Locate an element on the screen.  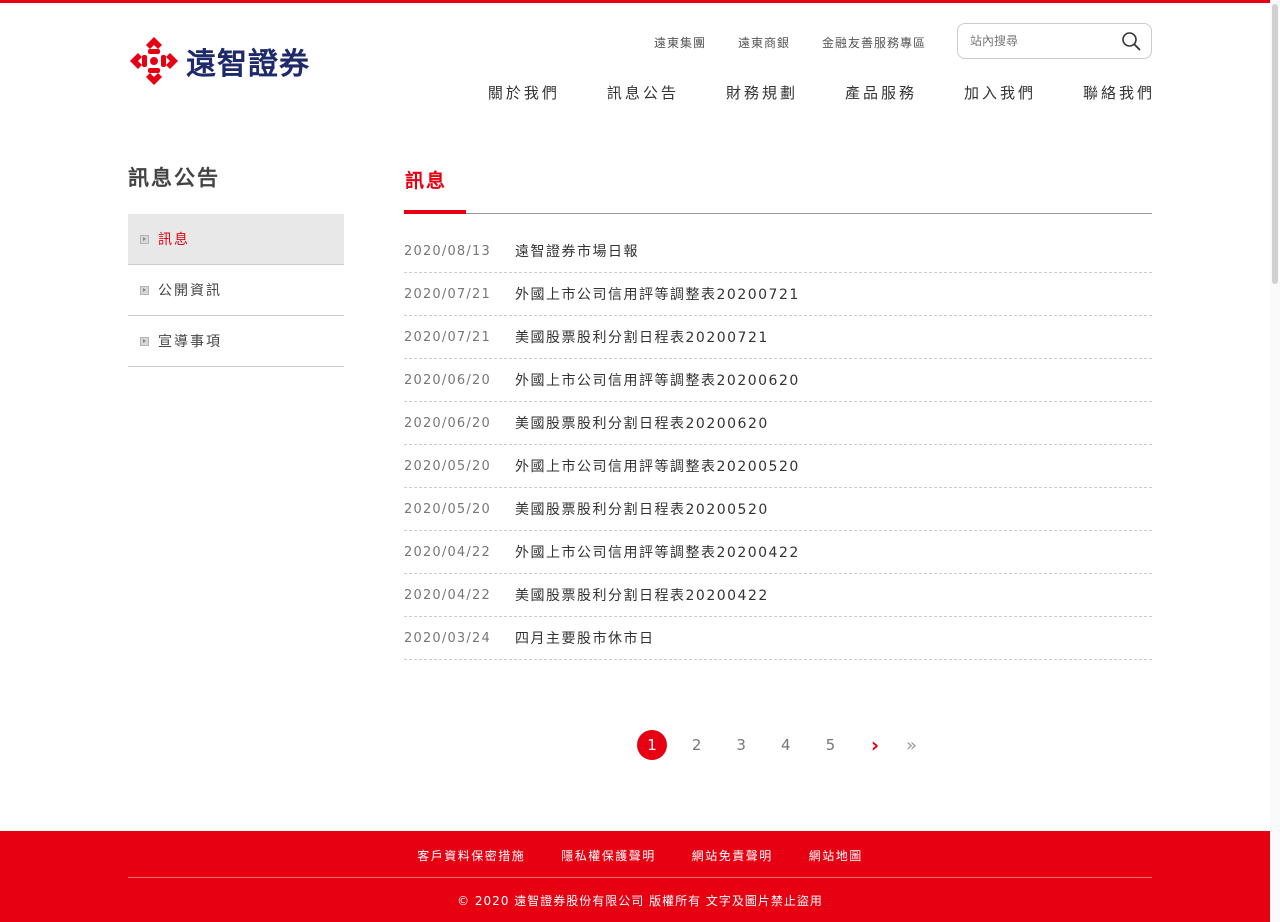
news-title: 外國上市公司信用評等調整表20200620 is located at coordinates (657, 380).